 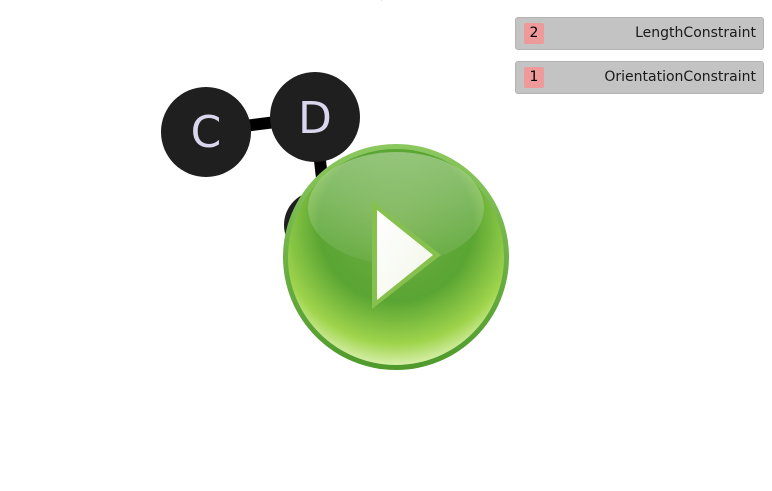 I want to click on constraint-item-orientation: 1 OrientationConstraint, so click(x=639, y=77).